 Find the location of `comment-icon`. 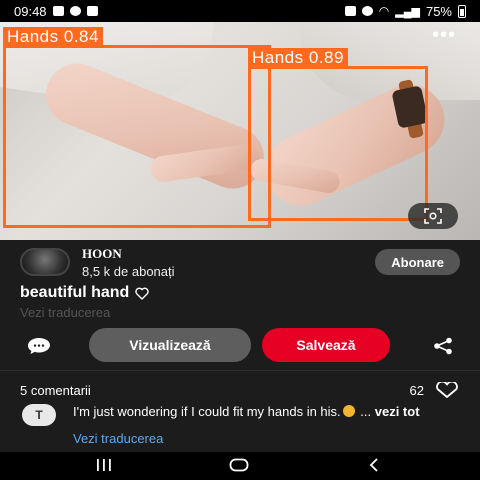

comment-icon is located at coordinates (39, 346).